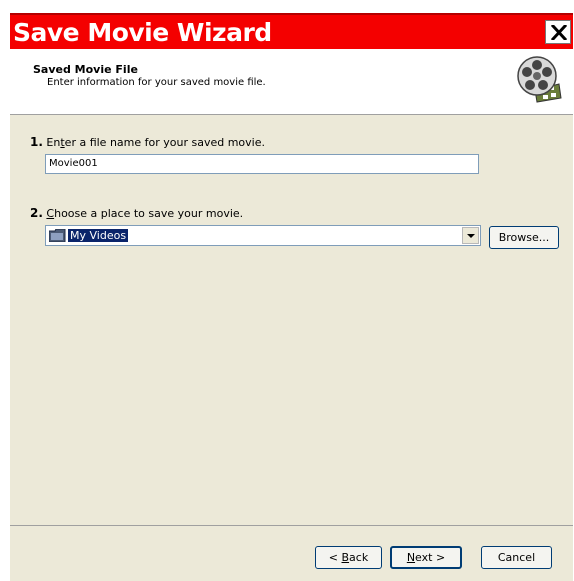 Image resolution: width=574 pixels, height=581 pixels. Describe the element at coordinates (142, 32) in the screenshot. I see `window-title: Save Movie Wizard` at that location.